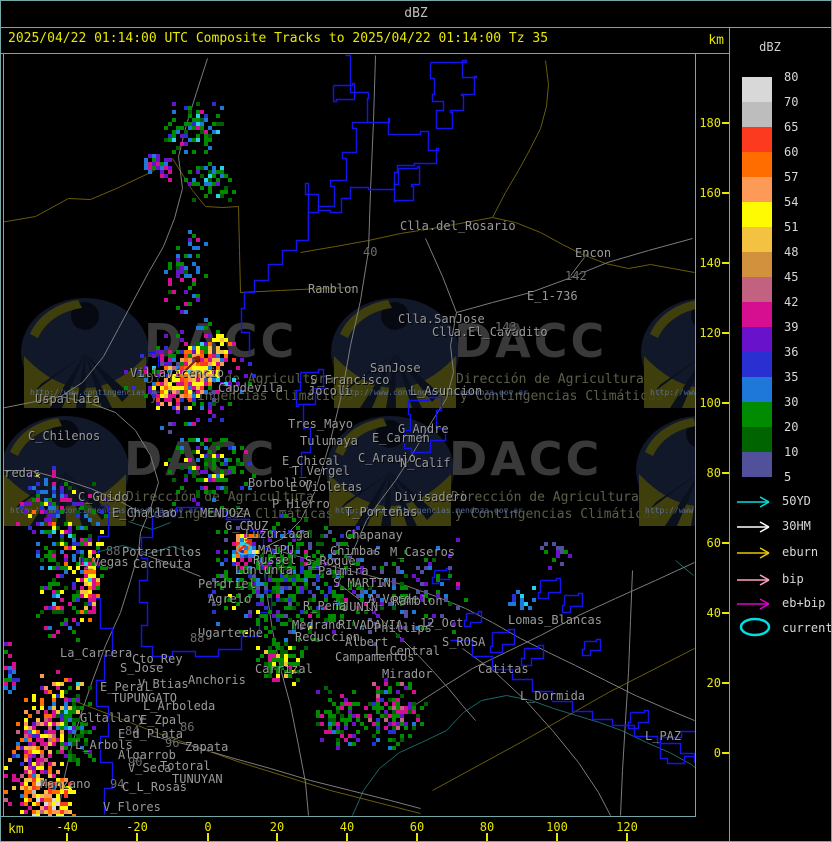 The image size is (832, 842). Describe the element at coordinates (791, 77) in the screenshot. I see `dbz-scale-label: 80` at that location.